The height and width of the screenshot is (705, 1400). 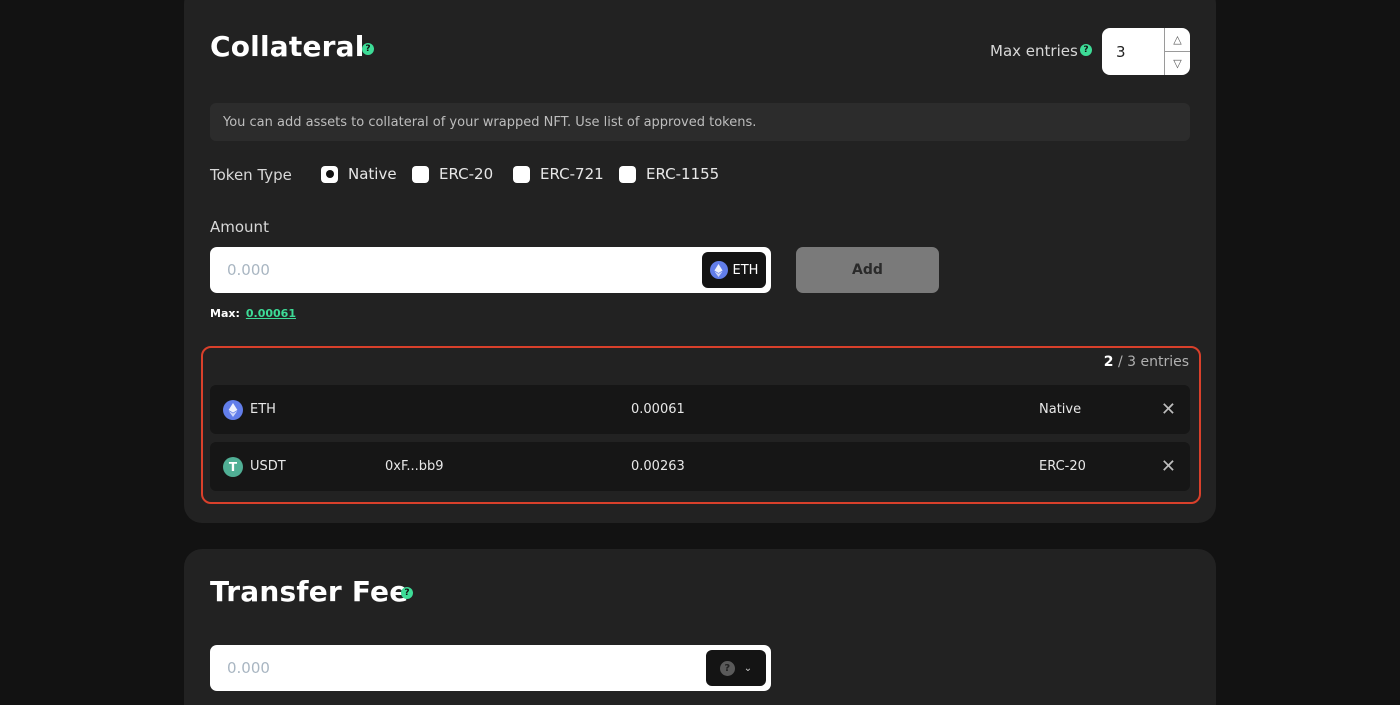 I want to click on max-entries-stepper: △ ▽, so click(x=1146, y=51).